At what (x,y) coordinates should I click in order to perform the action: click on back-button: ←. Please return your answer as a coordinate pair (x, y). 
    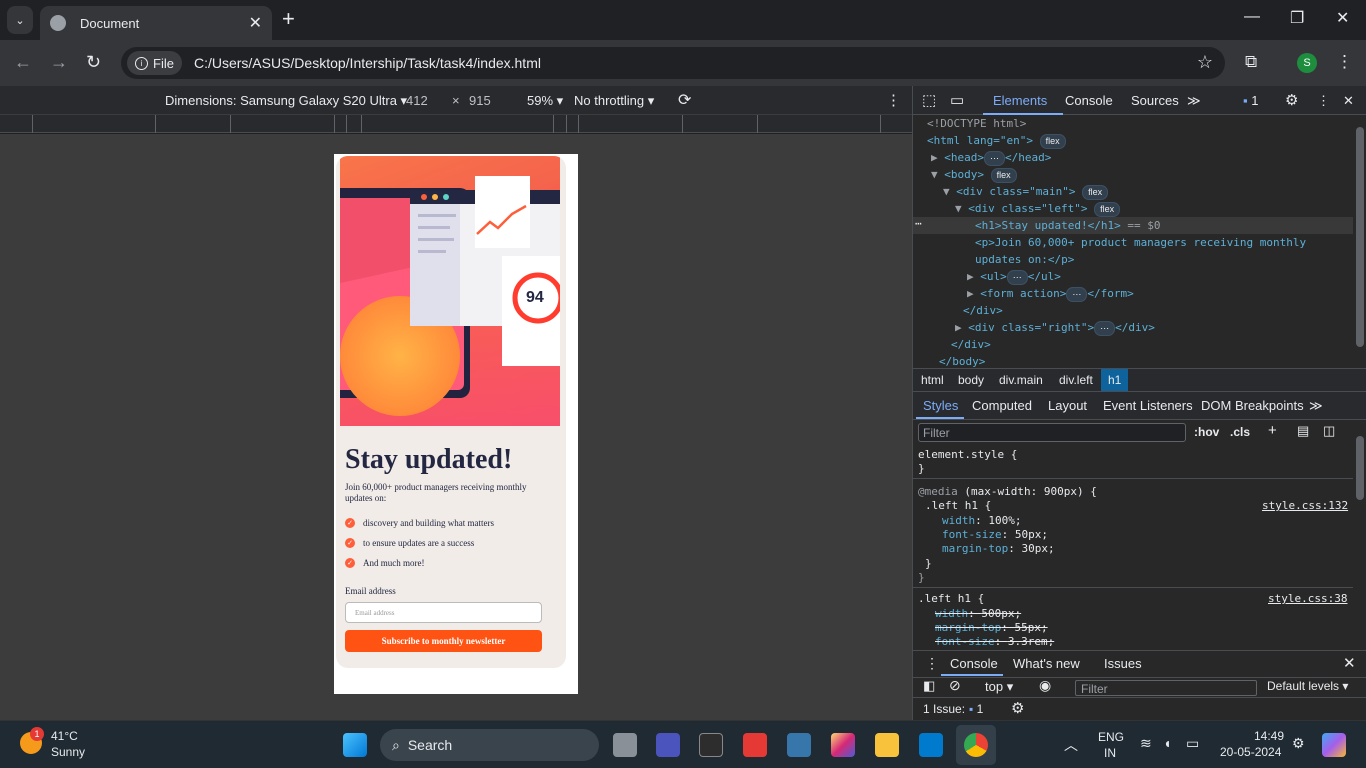
    Looking at the image, I should click on (23, 62).